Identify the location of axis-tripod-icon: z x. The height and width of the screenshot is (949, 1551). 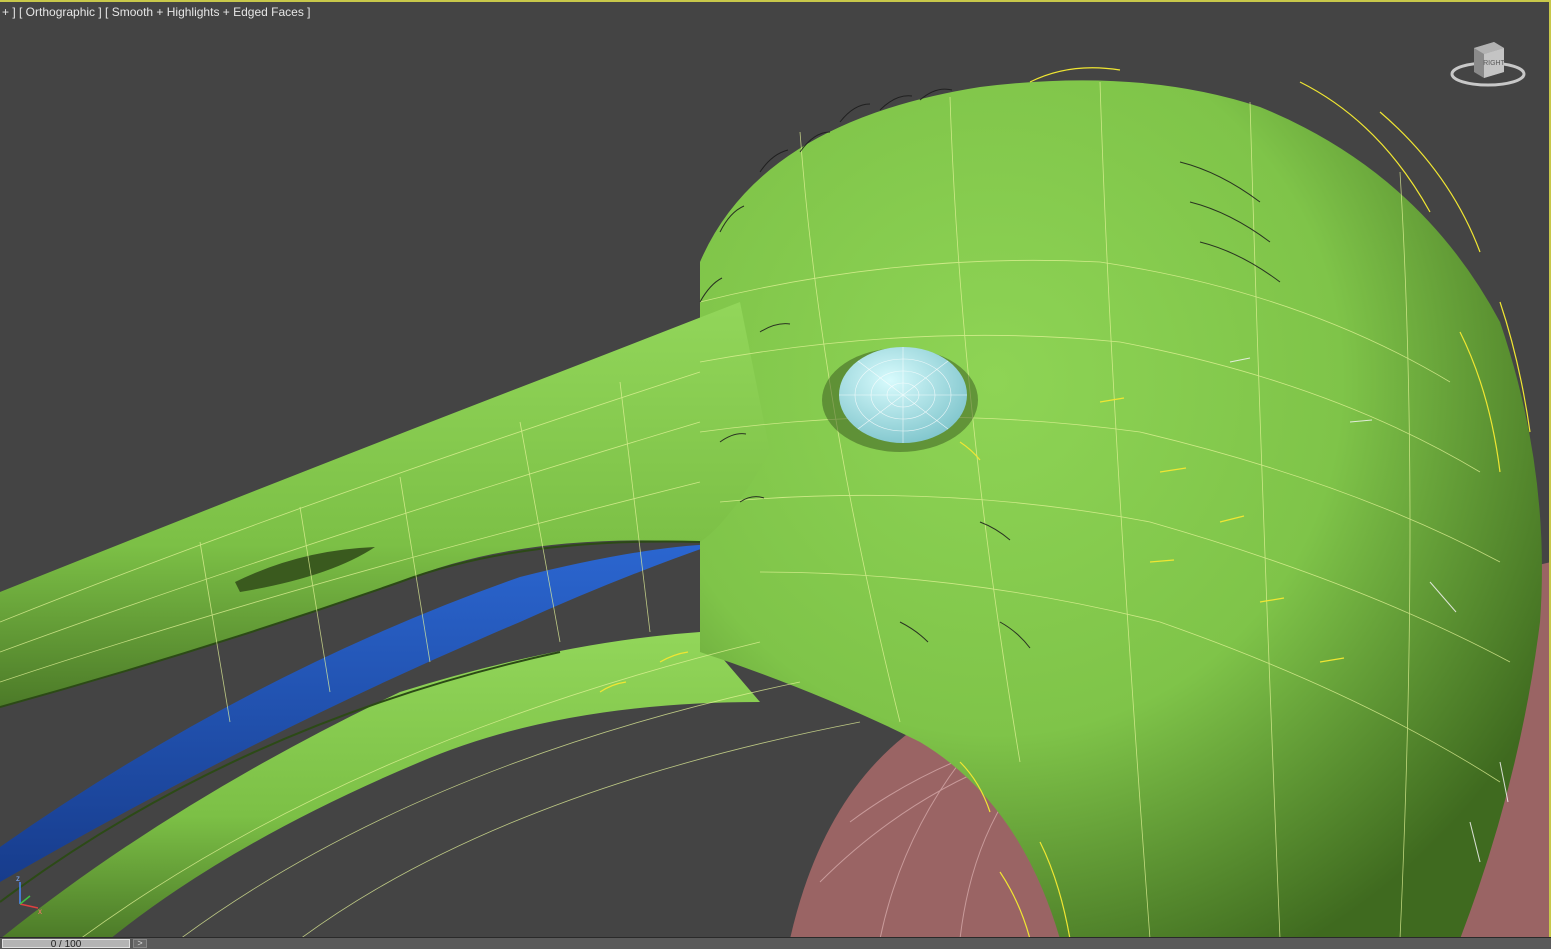
(29, 894).